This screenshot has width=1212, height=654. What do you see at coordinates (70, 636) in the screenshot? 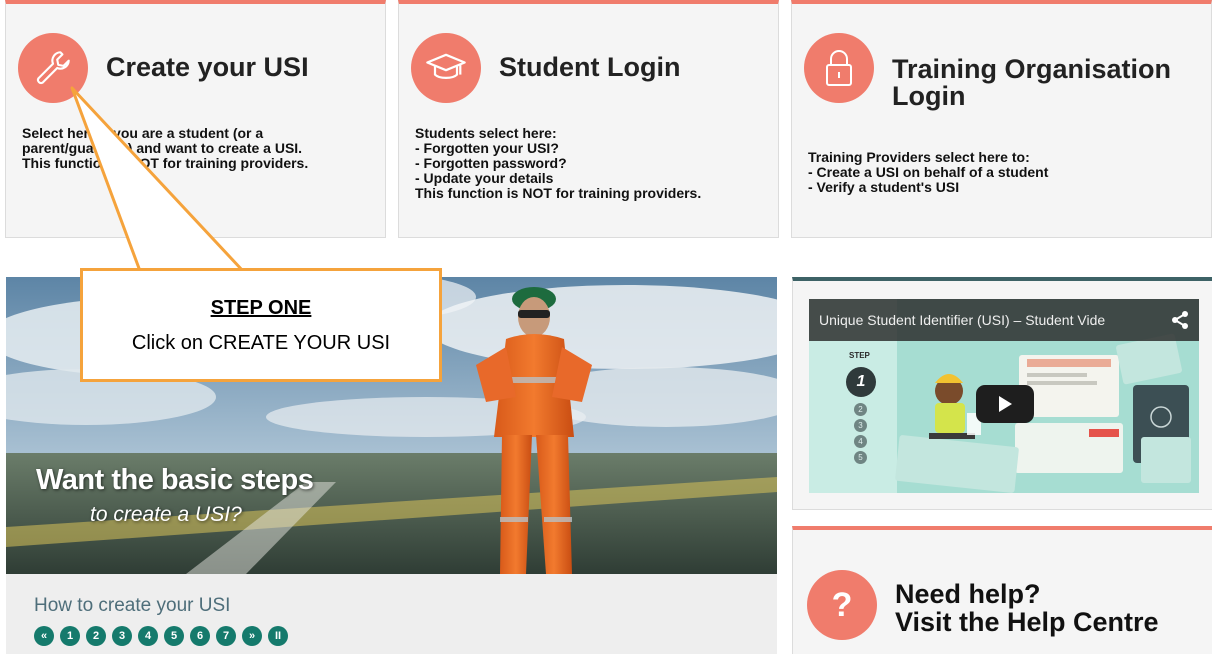
I see `pager-slide-1: 1` at bounding box center [70, 636].